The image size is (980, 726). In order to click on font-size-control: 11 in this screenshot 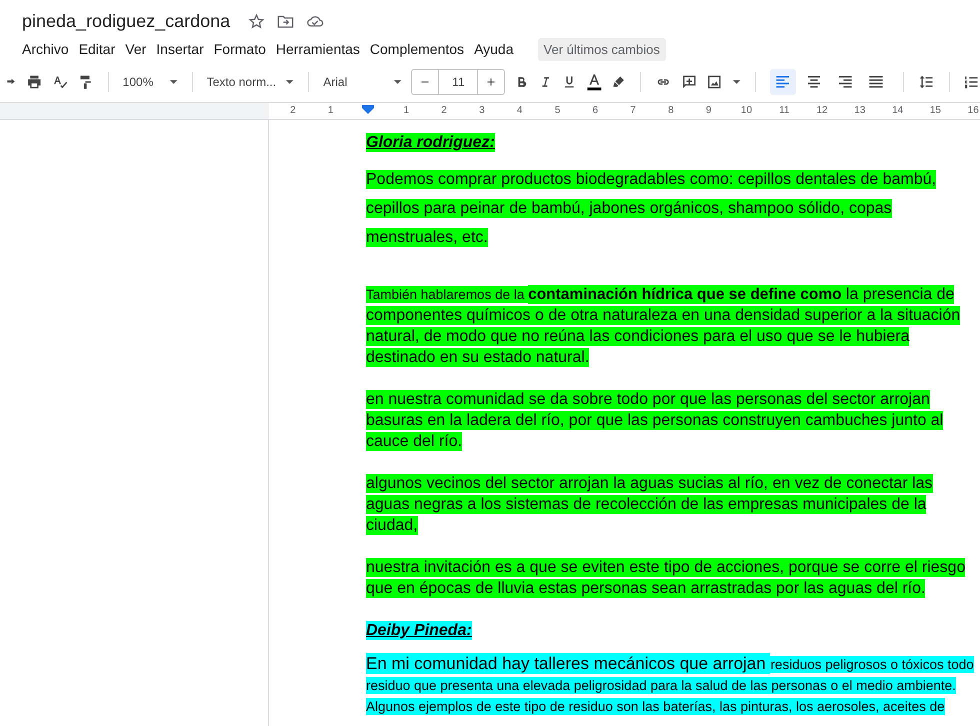, I will do `click(458, 82)`.